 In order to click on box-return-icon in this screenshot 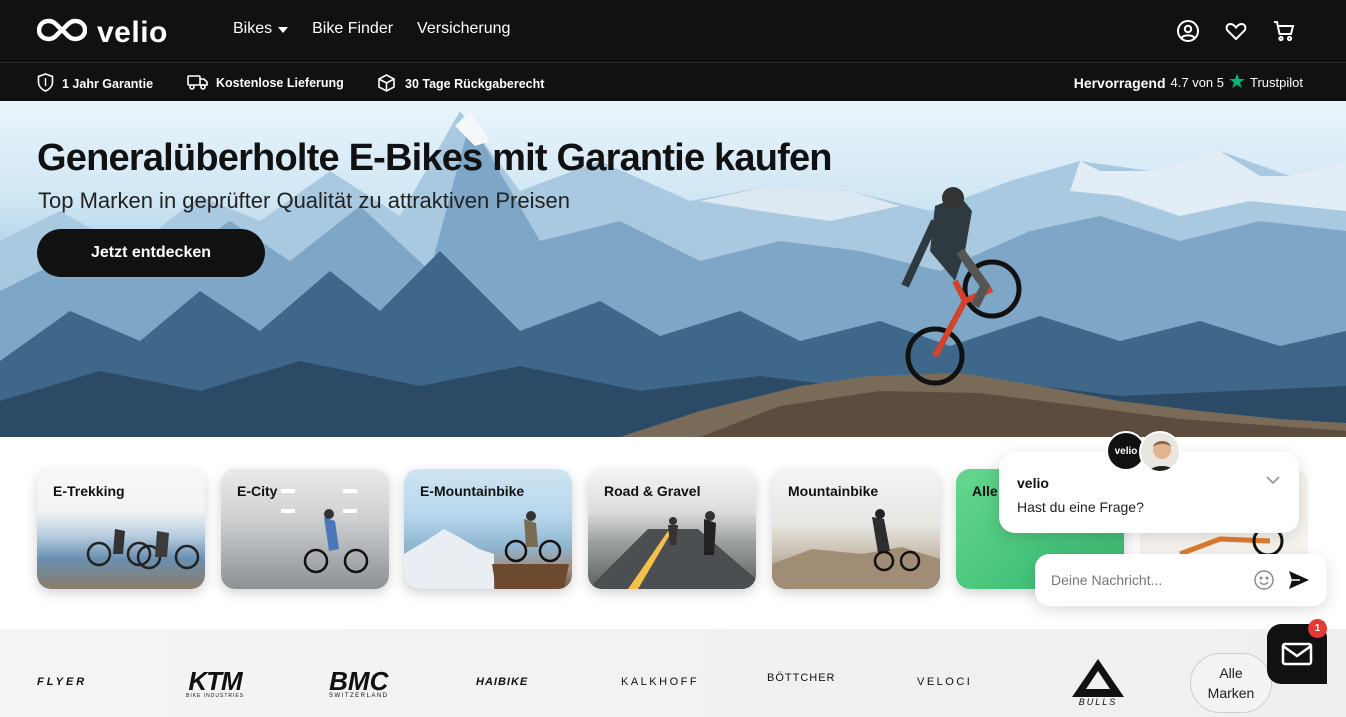, I will do `click(386, 84)`.